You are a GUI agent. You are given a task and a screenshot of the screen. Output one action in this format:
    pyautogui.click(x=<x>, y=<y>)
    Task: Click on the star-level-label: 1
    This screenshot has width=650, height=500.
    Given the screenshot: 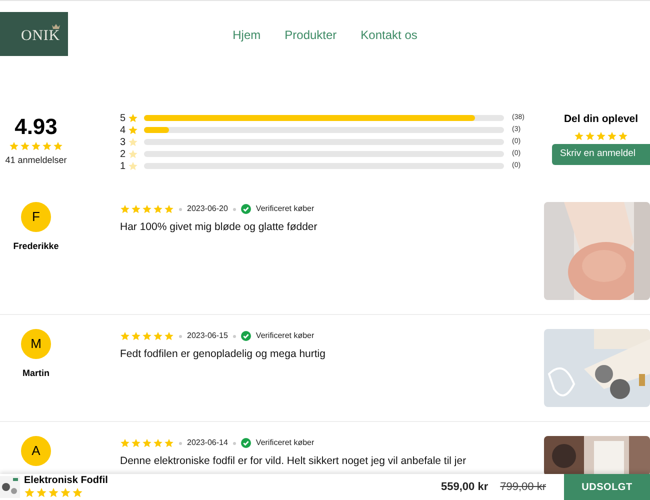 What is the action you would take?
    pyautogui.click(x=123, y=167)
    